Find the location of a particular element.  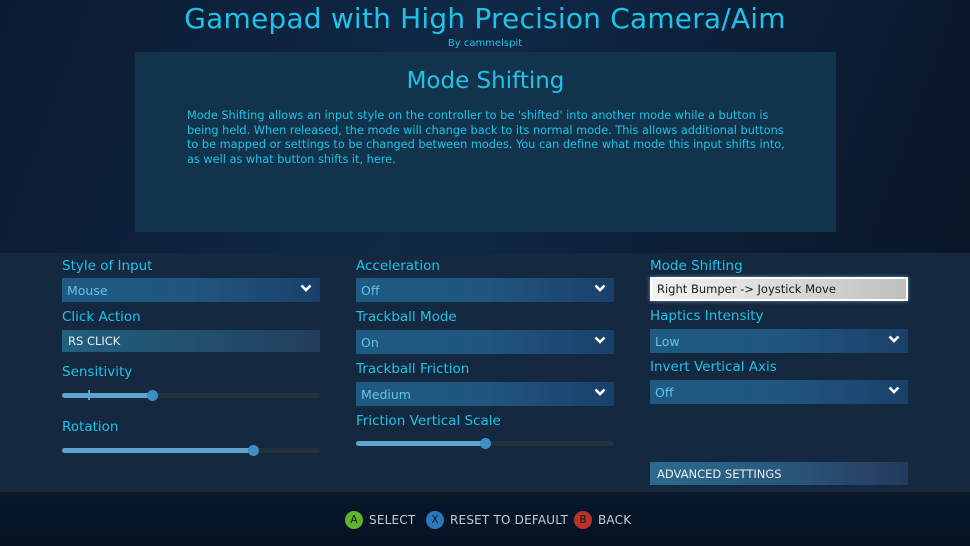

haptics-intensity-label: Haptics Intensity is located at coordinates (707, 316).